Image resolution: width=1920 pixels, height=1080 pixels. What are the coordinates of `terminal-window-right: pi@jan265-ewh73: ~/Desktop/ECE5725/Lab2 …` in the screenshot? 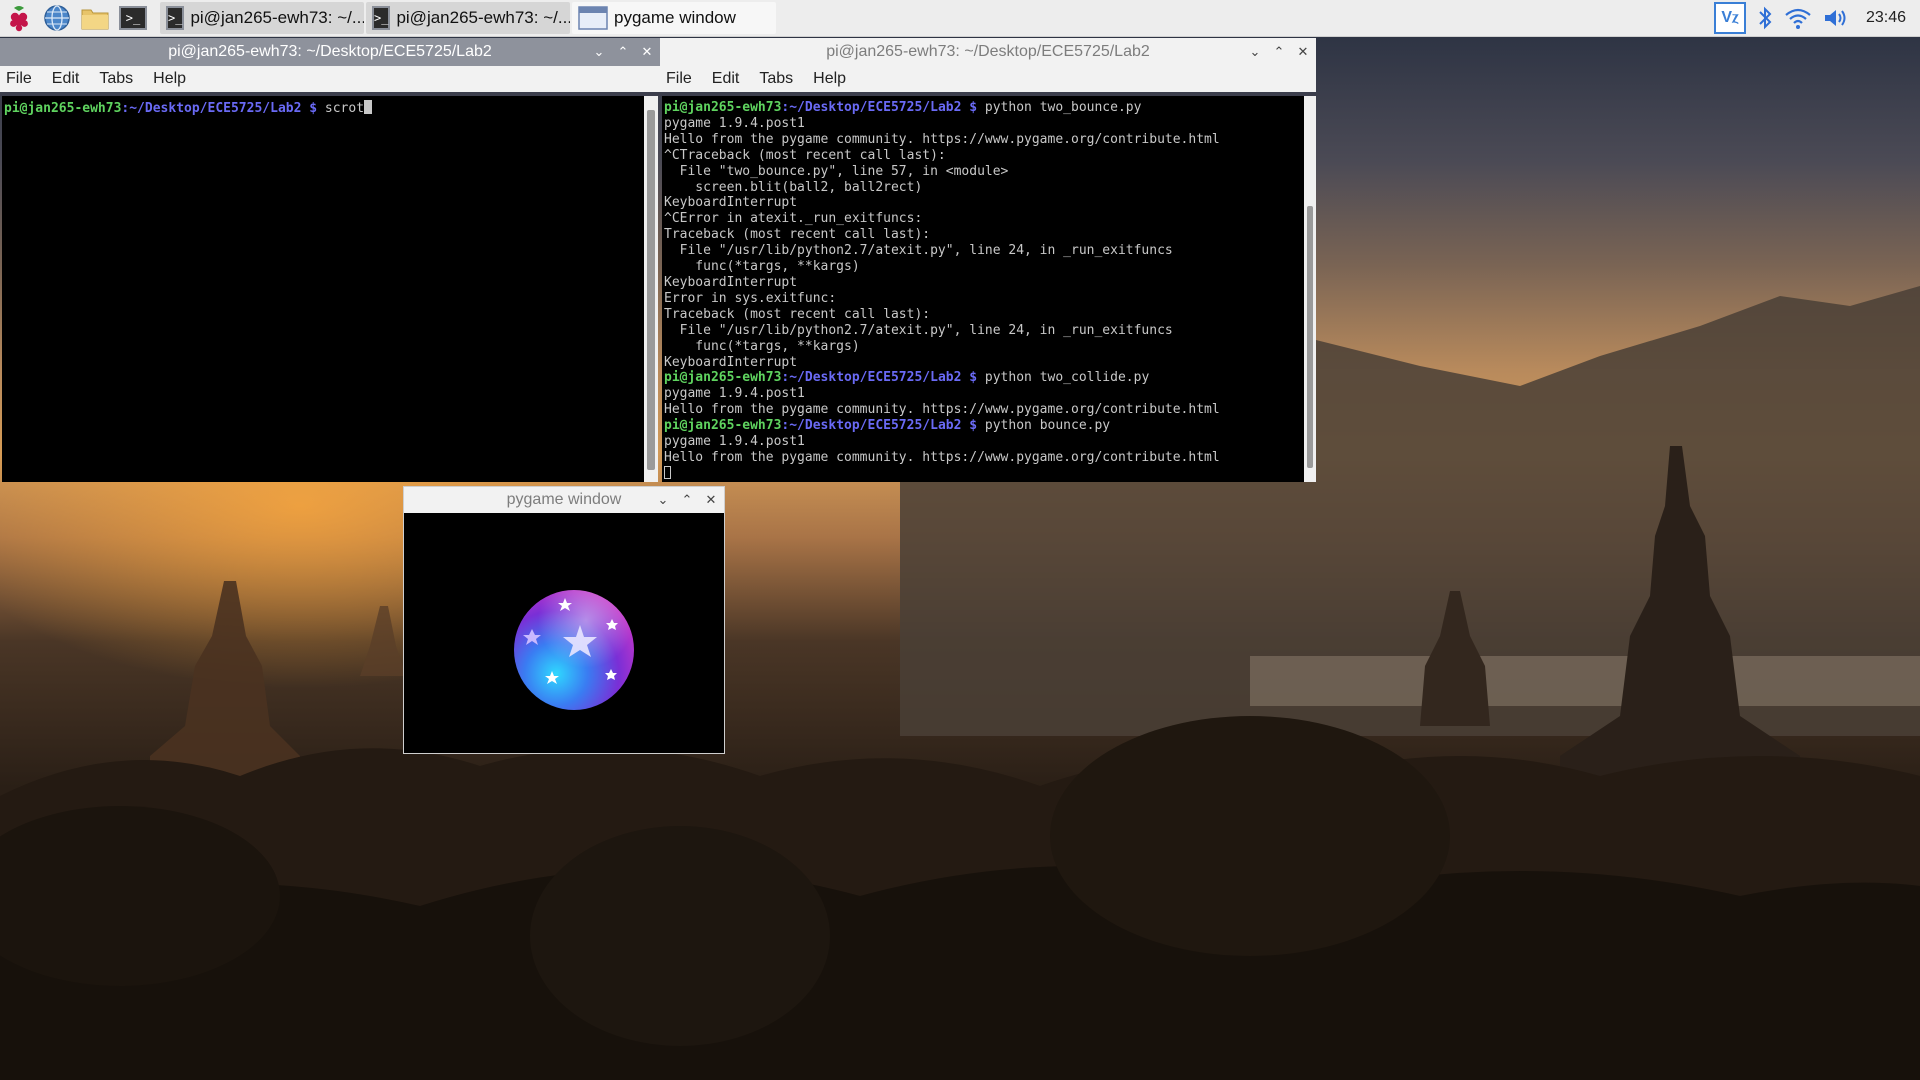 It's located at (988, 261).